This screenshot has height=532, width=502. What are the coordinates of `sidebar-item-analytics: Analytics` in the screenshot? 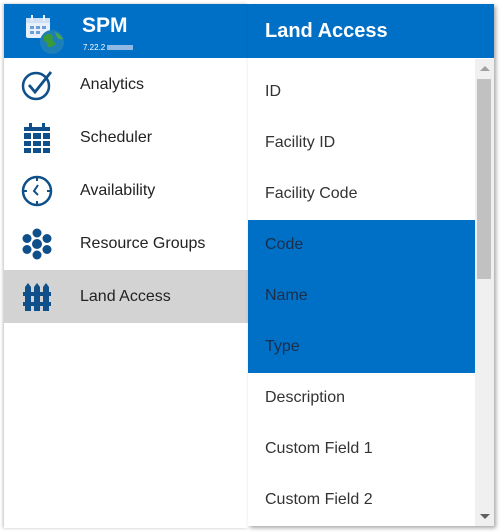 It's located at (126, 84).